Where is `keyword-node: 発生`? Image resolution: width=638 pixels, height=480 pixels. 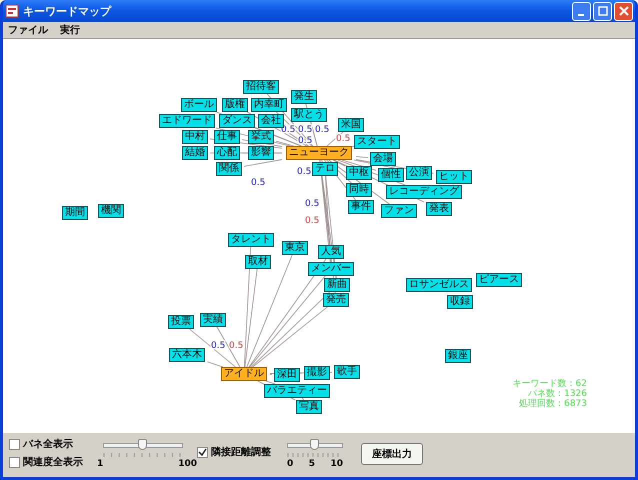 keyword-node: 発生 is located at coordinates (304, 97).